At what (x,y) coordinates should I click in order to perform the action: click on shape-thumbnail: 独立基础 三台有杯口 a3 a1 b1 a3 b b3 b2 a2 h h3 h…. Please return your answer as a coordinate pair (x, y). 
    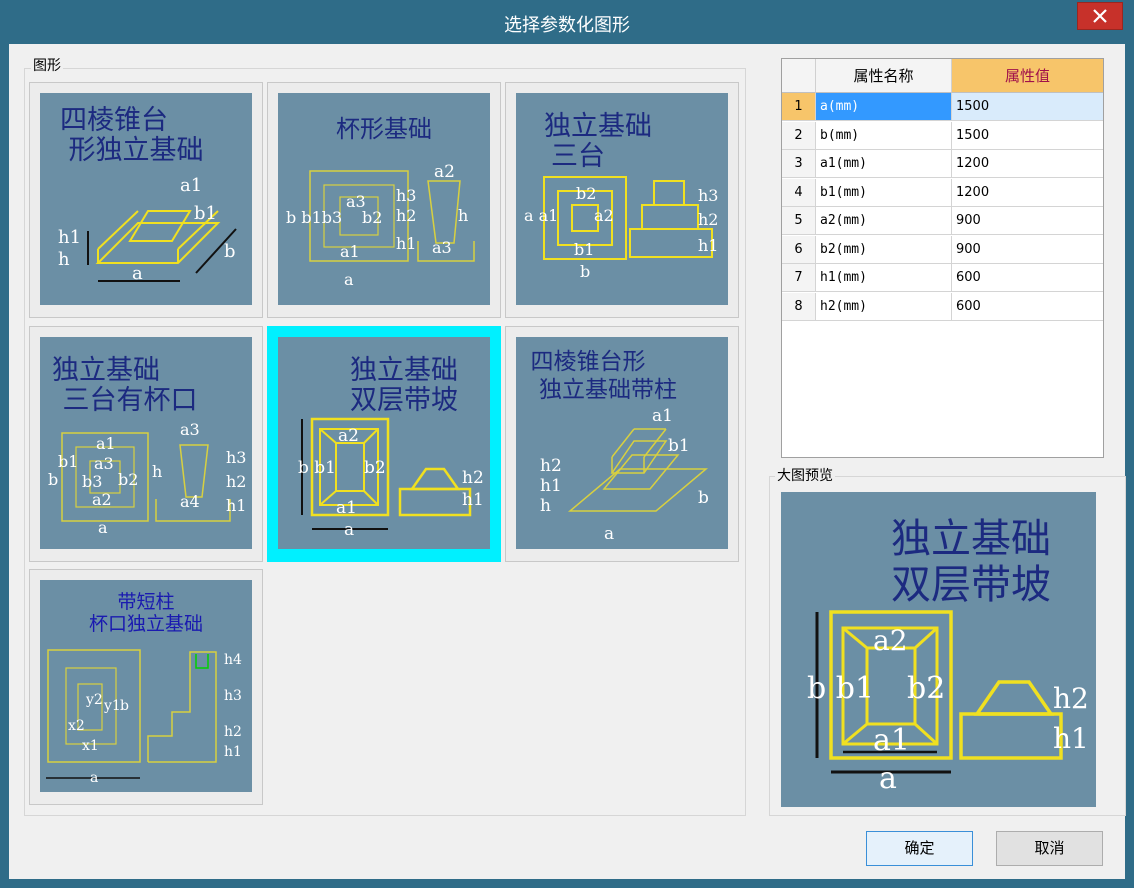
    Looking at the image, I should click on (146, 443).